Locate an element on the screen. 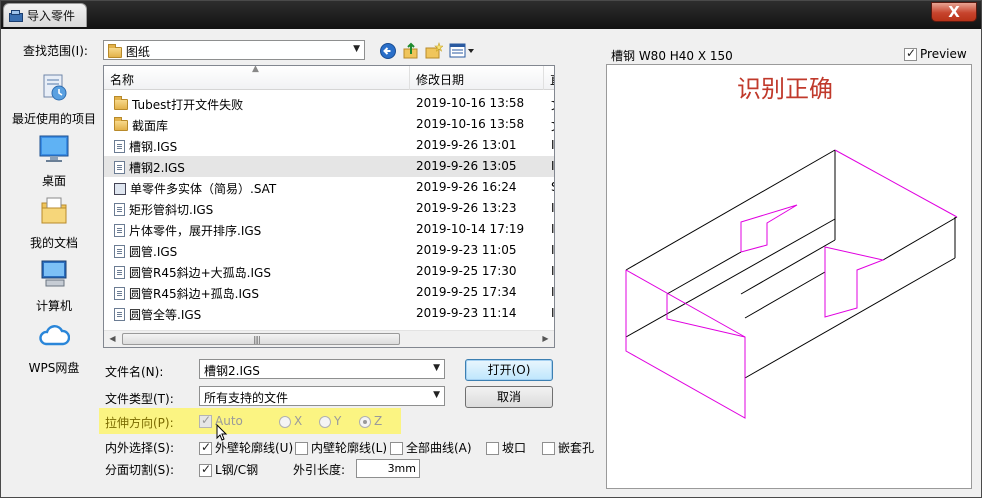  groove-checkbox: 坡口 is located at coordinates (506, 447).